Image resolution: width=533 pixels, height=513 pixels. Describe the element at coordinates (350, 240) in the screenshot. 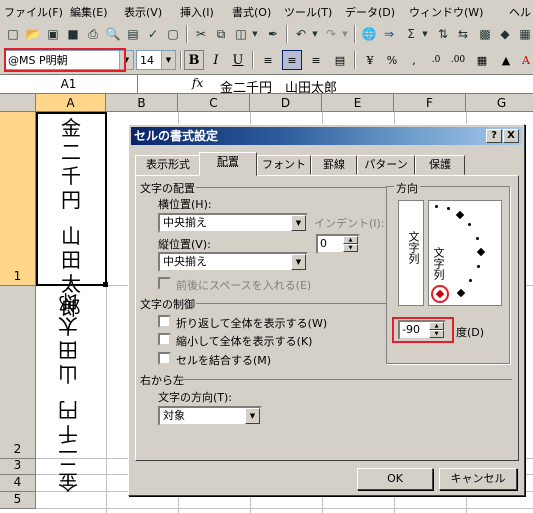

I see `spin-up-icon: ▲` at that location.